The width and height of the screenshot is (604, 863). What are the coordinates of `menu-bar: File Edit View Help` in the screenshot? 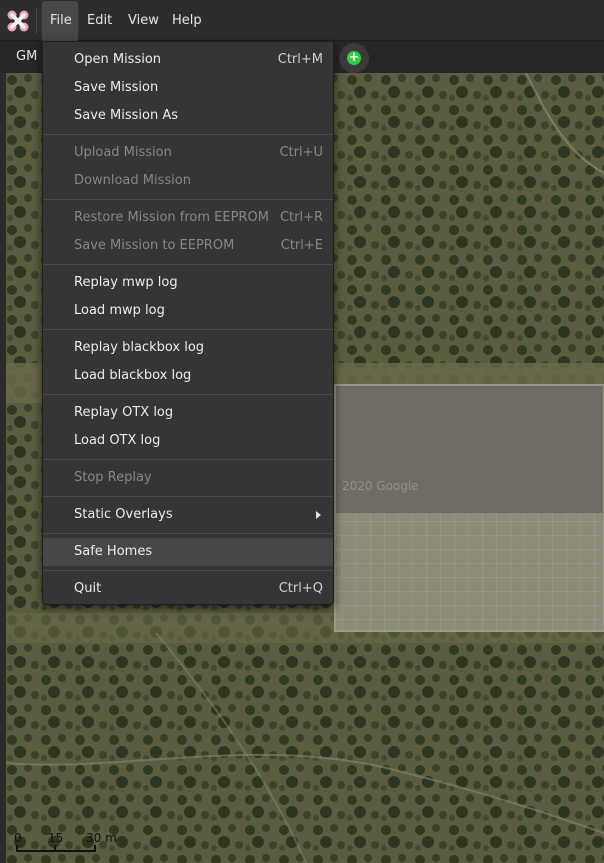 It's located at (302, 20).